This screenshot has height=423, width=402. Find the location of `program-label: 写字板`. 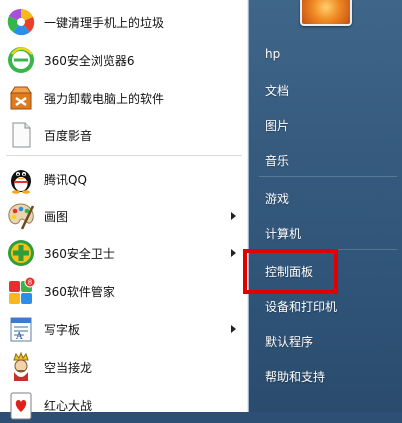

program-label: 写字板 is located at coordinates (62, 329).